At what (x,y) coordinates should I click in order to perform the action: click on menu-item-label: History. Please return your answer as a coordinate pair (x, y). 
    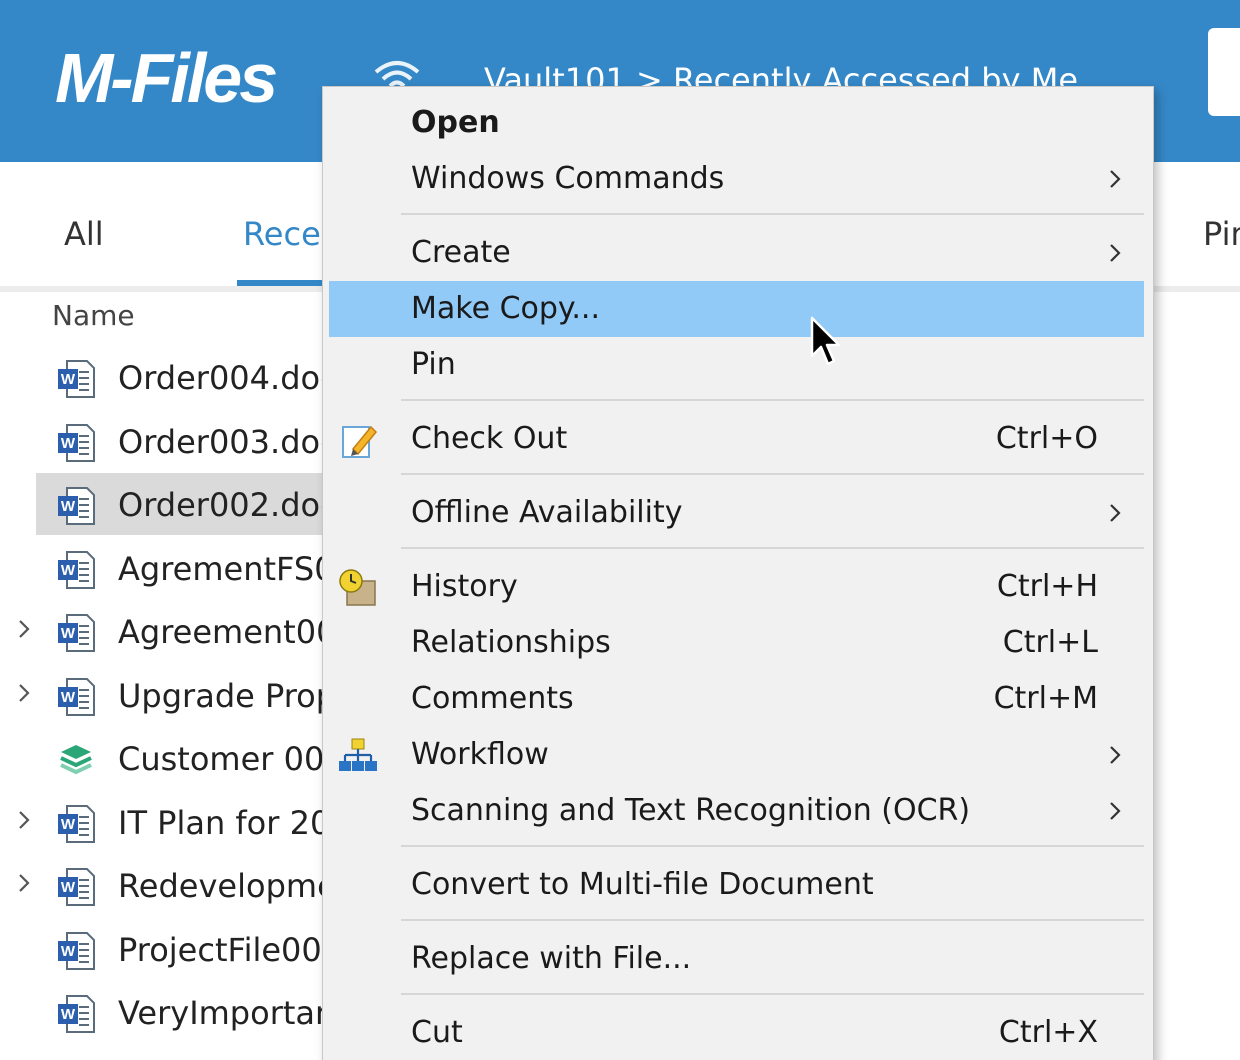
    Looking at the image, I should click on (464, 586).